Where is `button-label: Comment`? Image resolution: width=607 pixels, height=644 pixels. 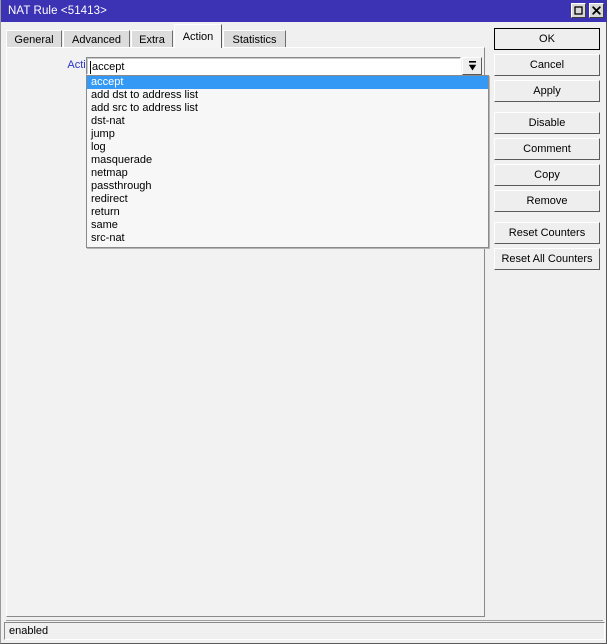 button-label: Comment is located at coordinates (547, 149).